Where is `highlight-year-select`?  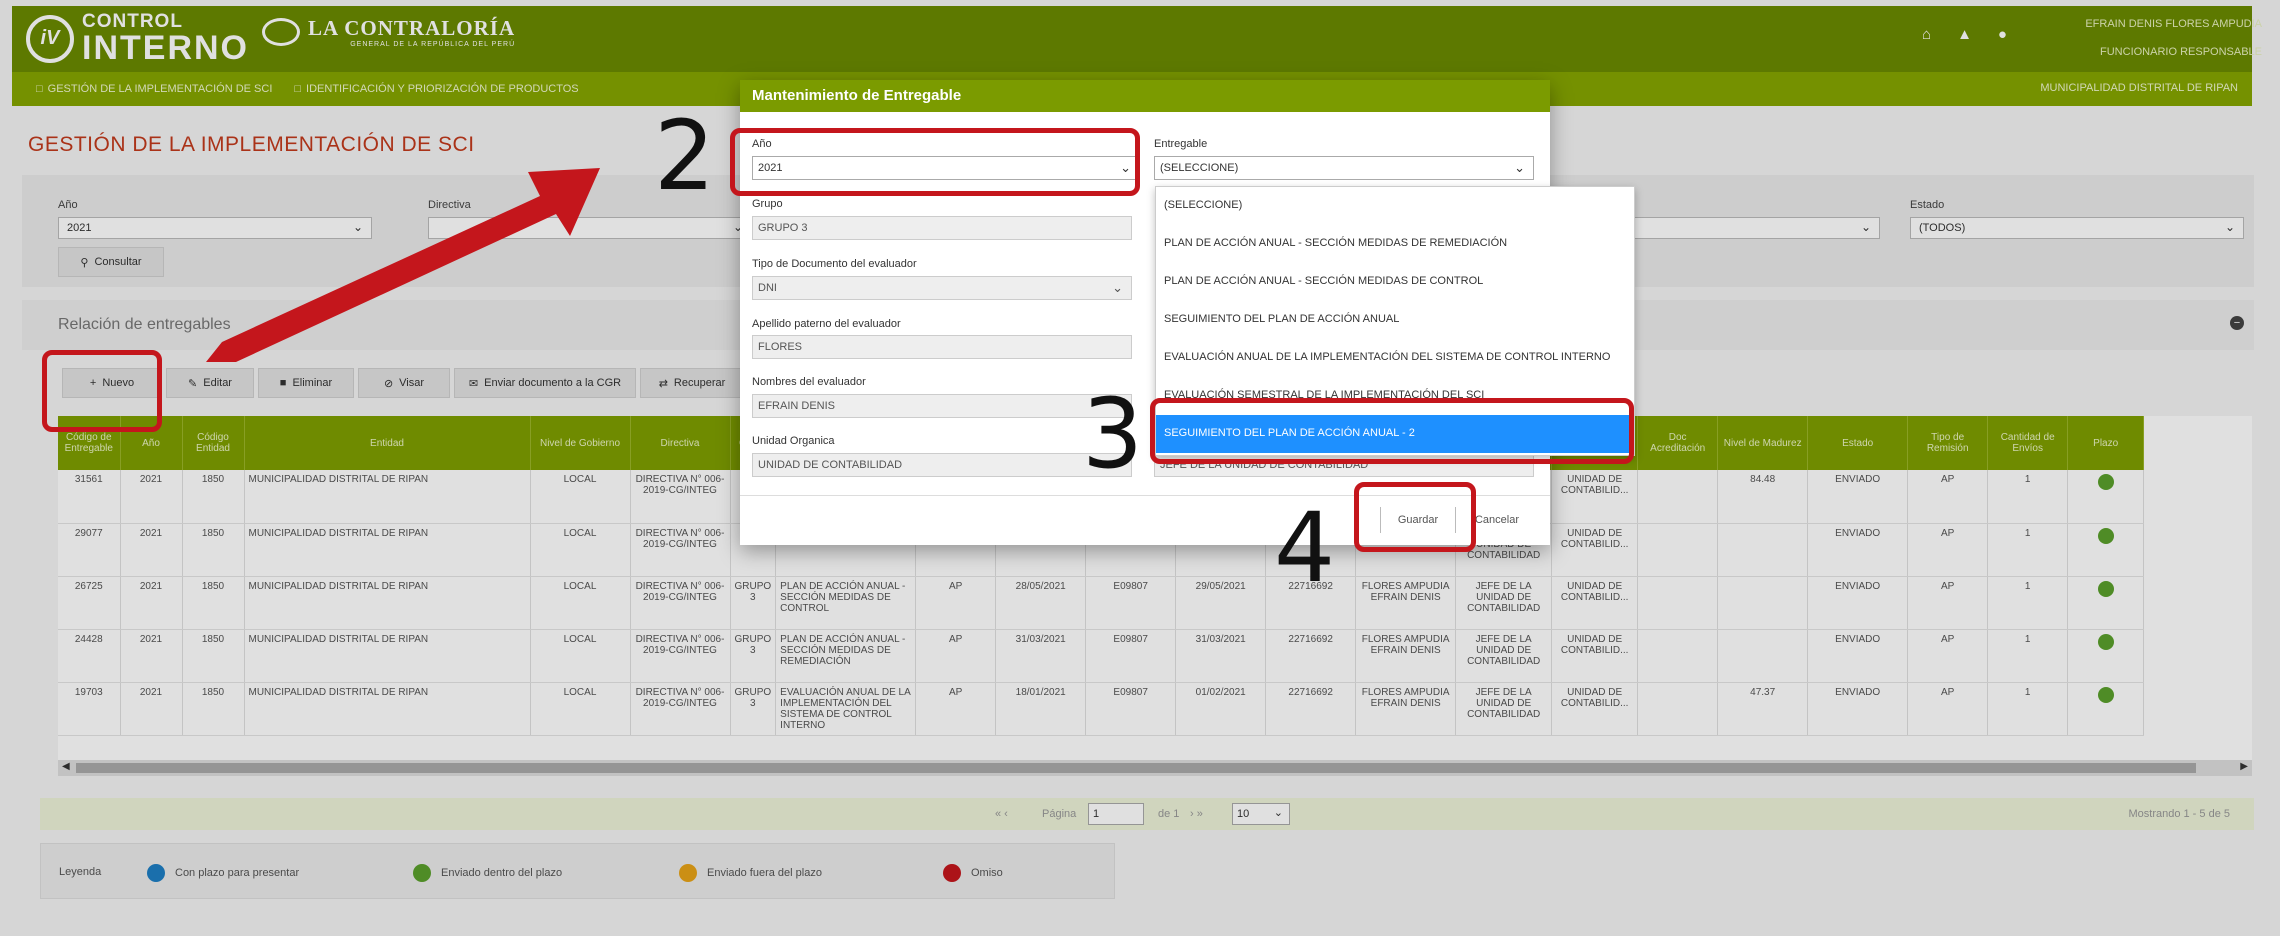
highlight-year-select is located at coordinates (935, 162).